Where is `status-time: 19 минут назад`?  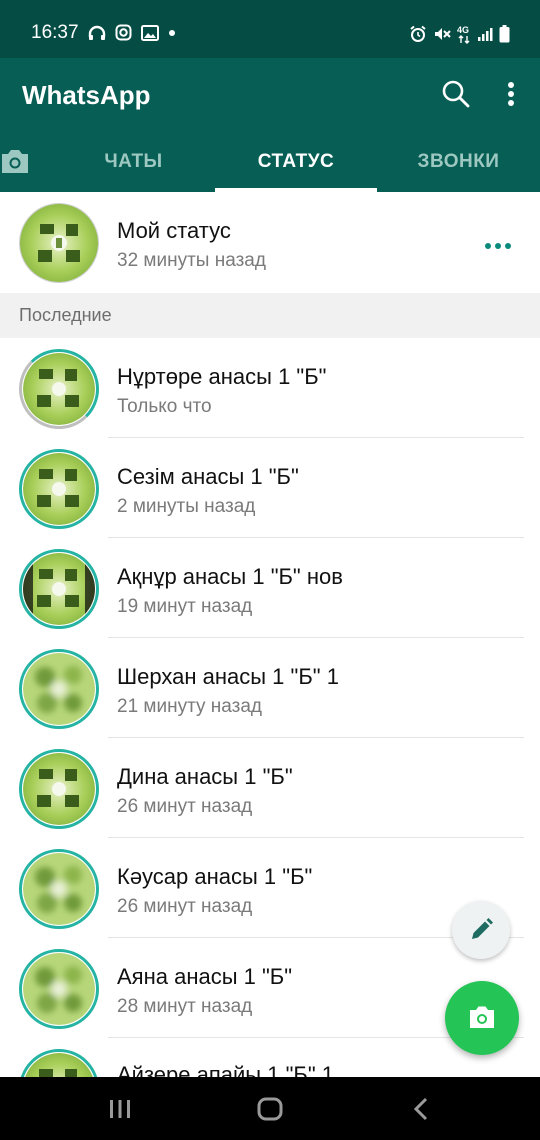 status-time: 19 минут назад is located at coordinates (185, 606).